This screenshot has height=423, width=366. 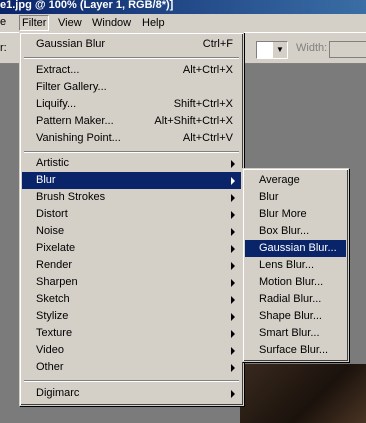 I want to click on menu-item-label: Average, so click(x=279, y=180).